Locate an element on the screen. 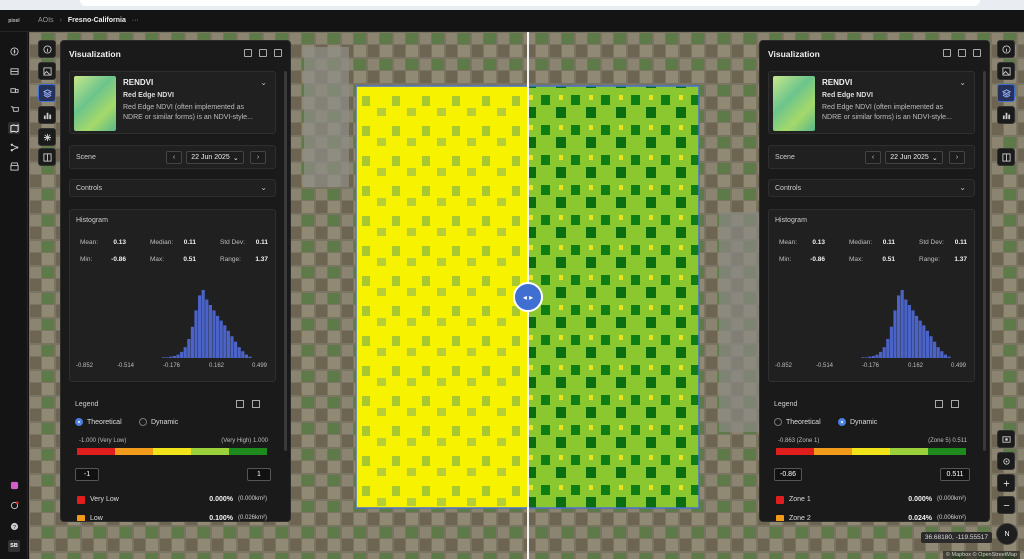 This screenshot has width=1024, height=559. dynamic-label: Dynamic is located at coordinates (165, 422).